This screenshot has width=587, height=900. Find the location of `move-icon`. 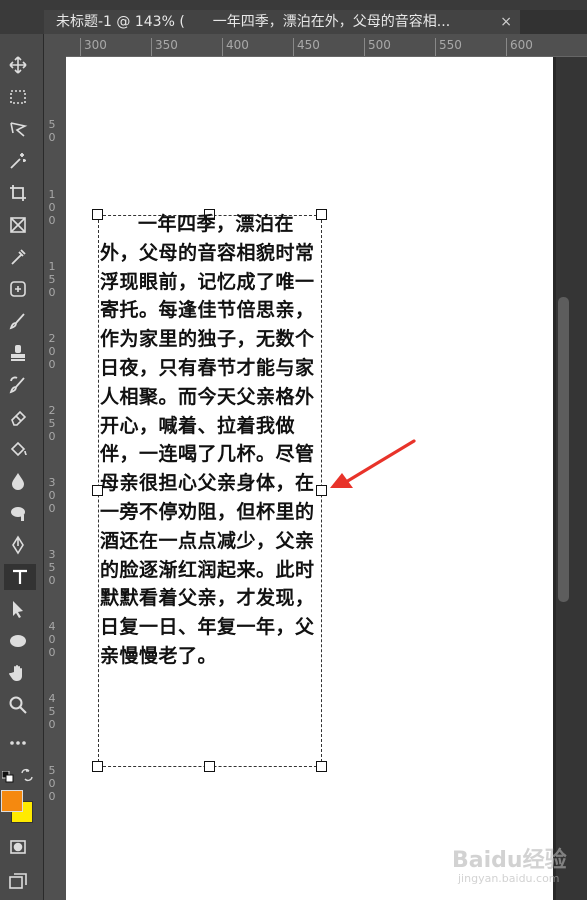

move-icon is located at coordinates (18, 65).